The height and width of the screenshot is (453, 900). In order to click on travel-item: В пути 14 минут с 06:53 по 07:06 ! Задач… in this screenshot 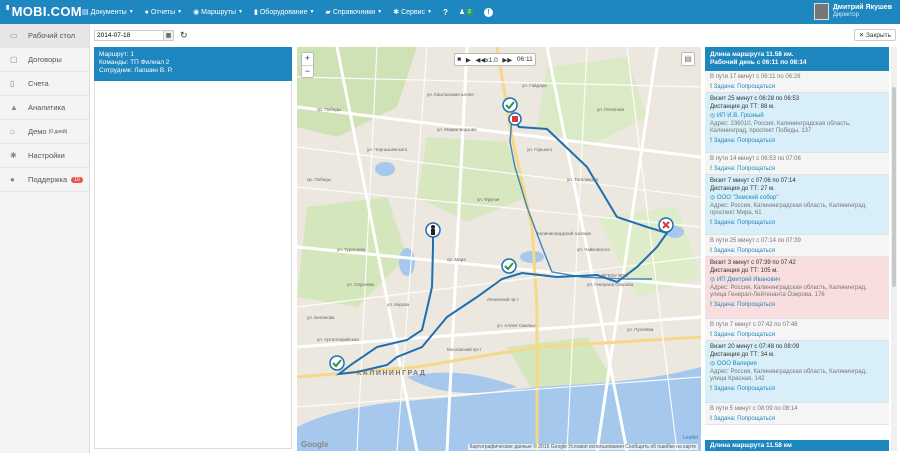, I will do `click(797, 164)`.